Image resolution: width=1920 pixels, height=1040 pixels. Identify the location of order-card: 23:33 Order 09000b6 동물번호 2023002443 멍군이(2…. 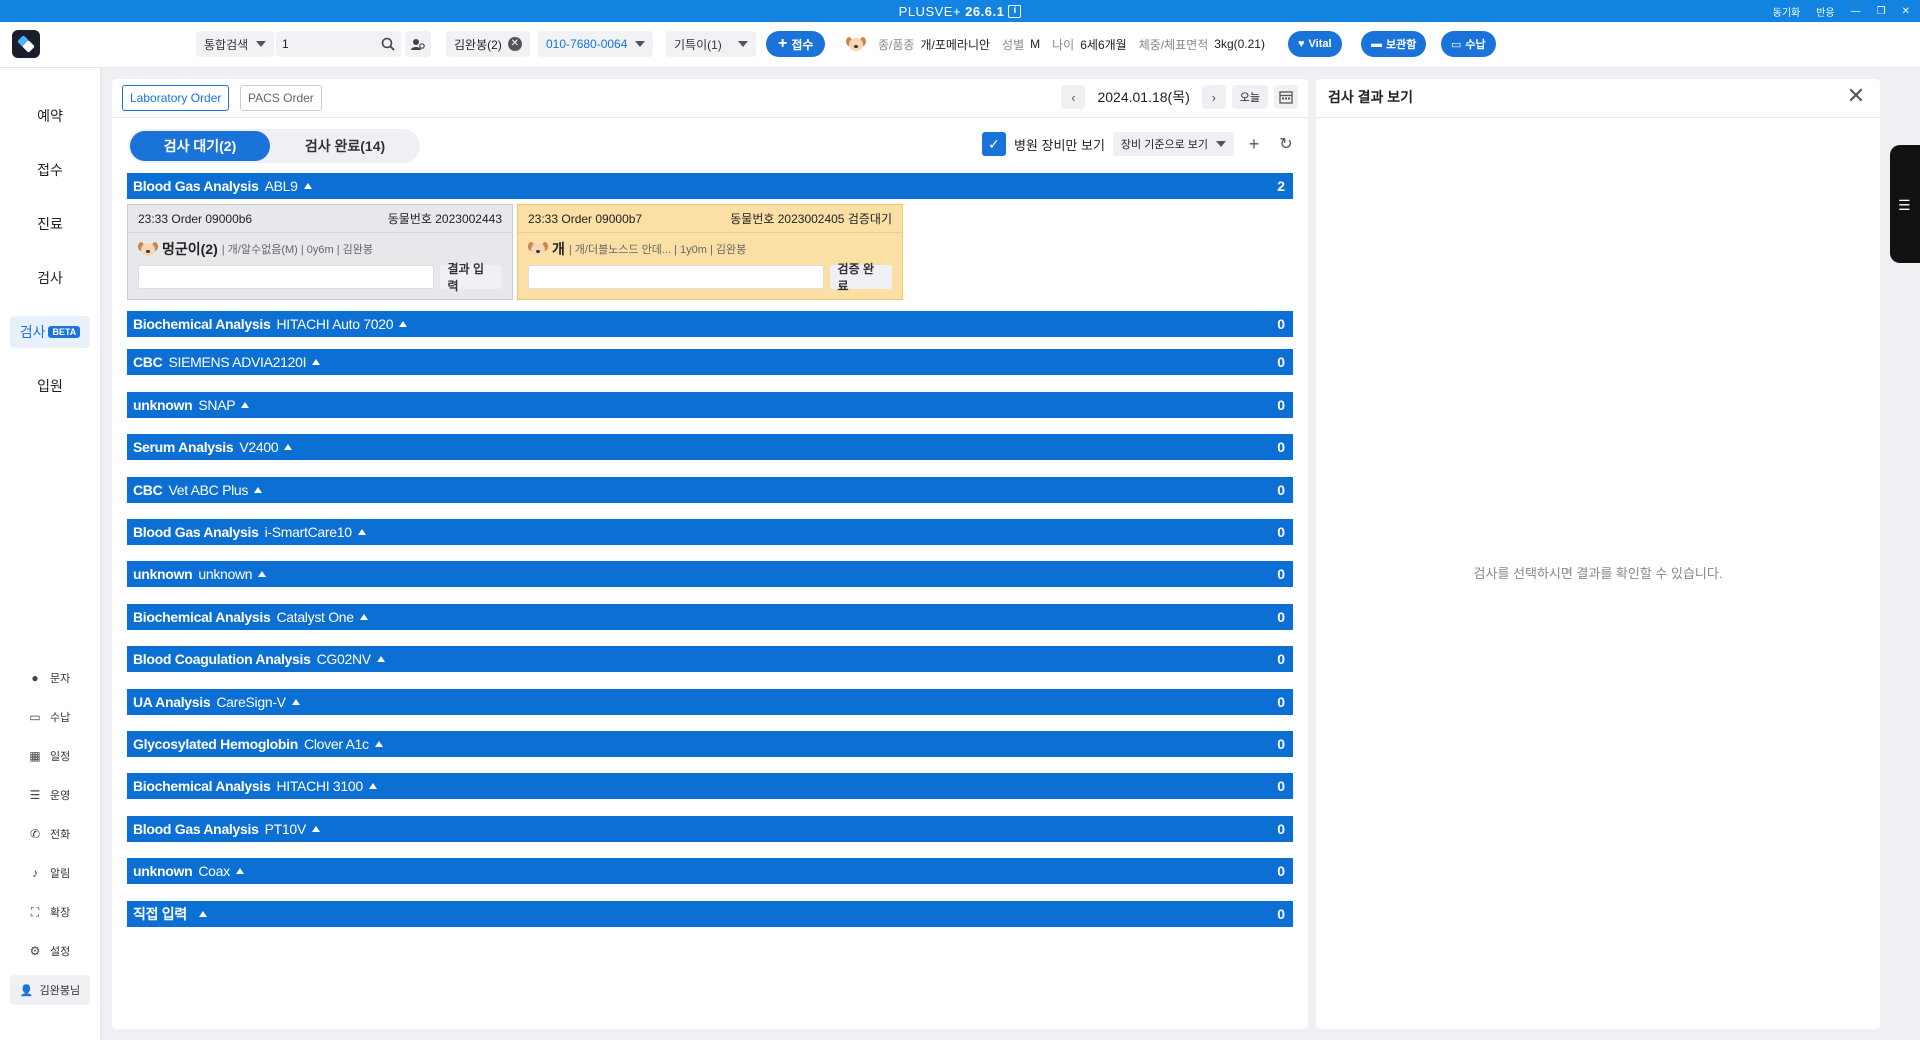
(320, 252).